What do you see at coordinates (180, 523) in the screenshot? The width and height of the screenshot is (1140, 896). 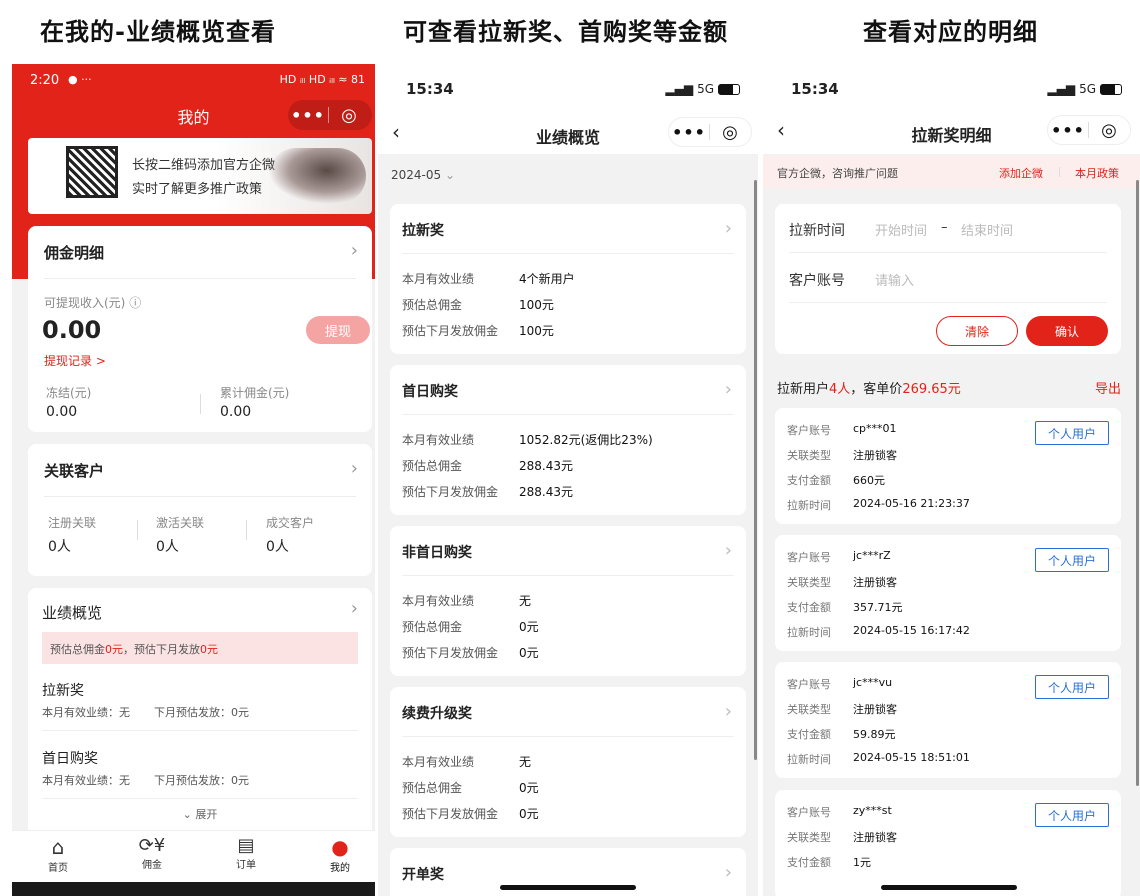 I see `stat-label-activated: 激活关联` at bounding box center [180, 523].